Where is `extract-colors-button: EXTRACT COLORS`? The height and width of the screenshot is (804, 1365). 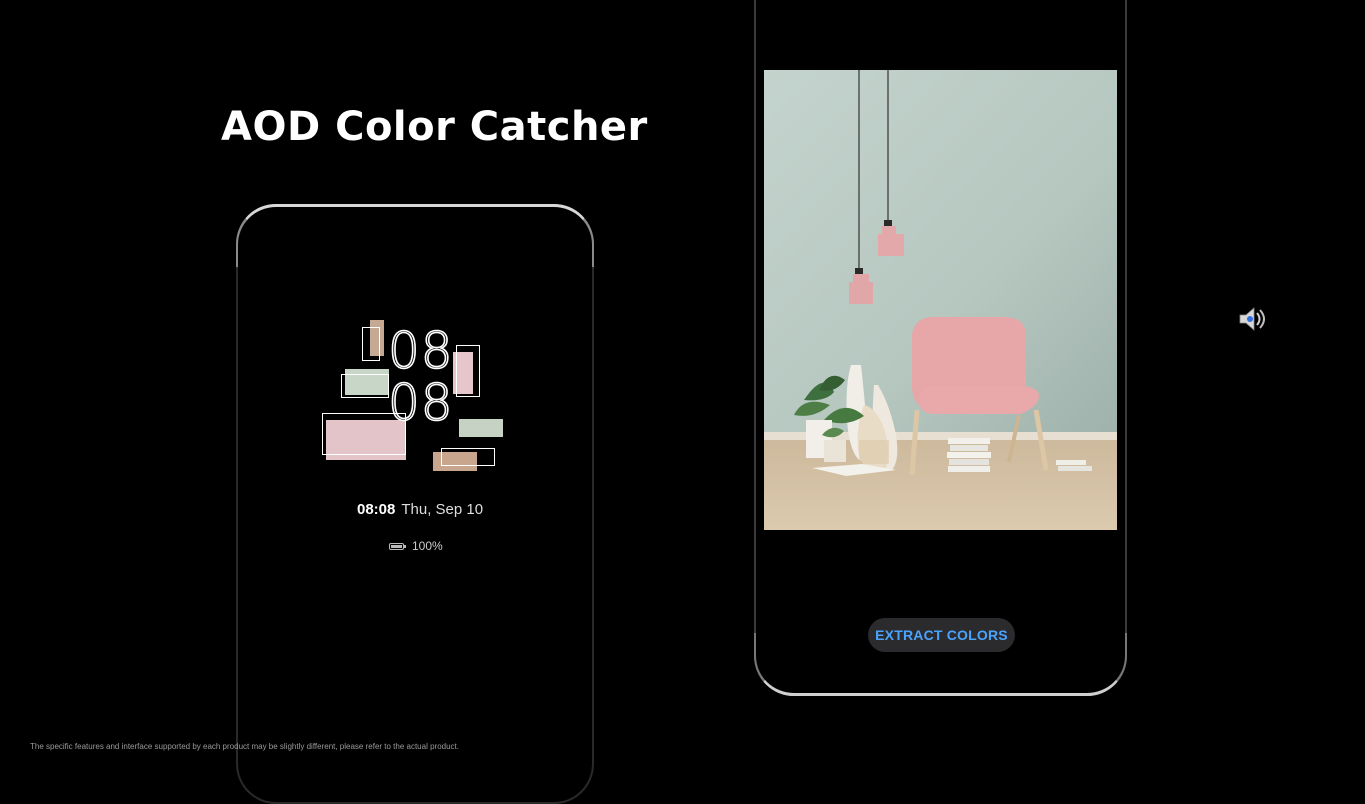
extract-colors-button: EXTRACT COLORS is located at coordinates (941, 635).